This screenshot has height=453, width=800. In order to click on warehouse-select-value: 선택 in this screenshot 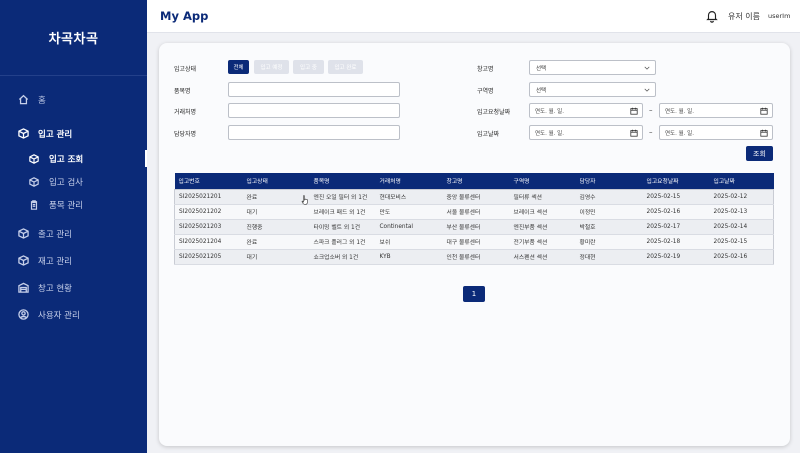, I will do `click(541, 68)`.